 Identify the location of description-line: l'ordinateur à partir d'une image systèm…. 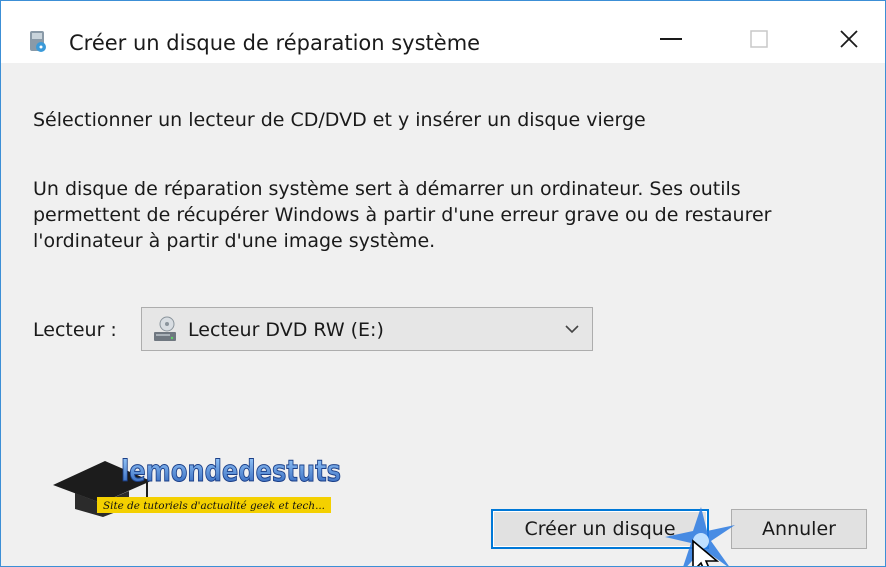
(234, 241).